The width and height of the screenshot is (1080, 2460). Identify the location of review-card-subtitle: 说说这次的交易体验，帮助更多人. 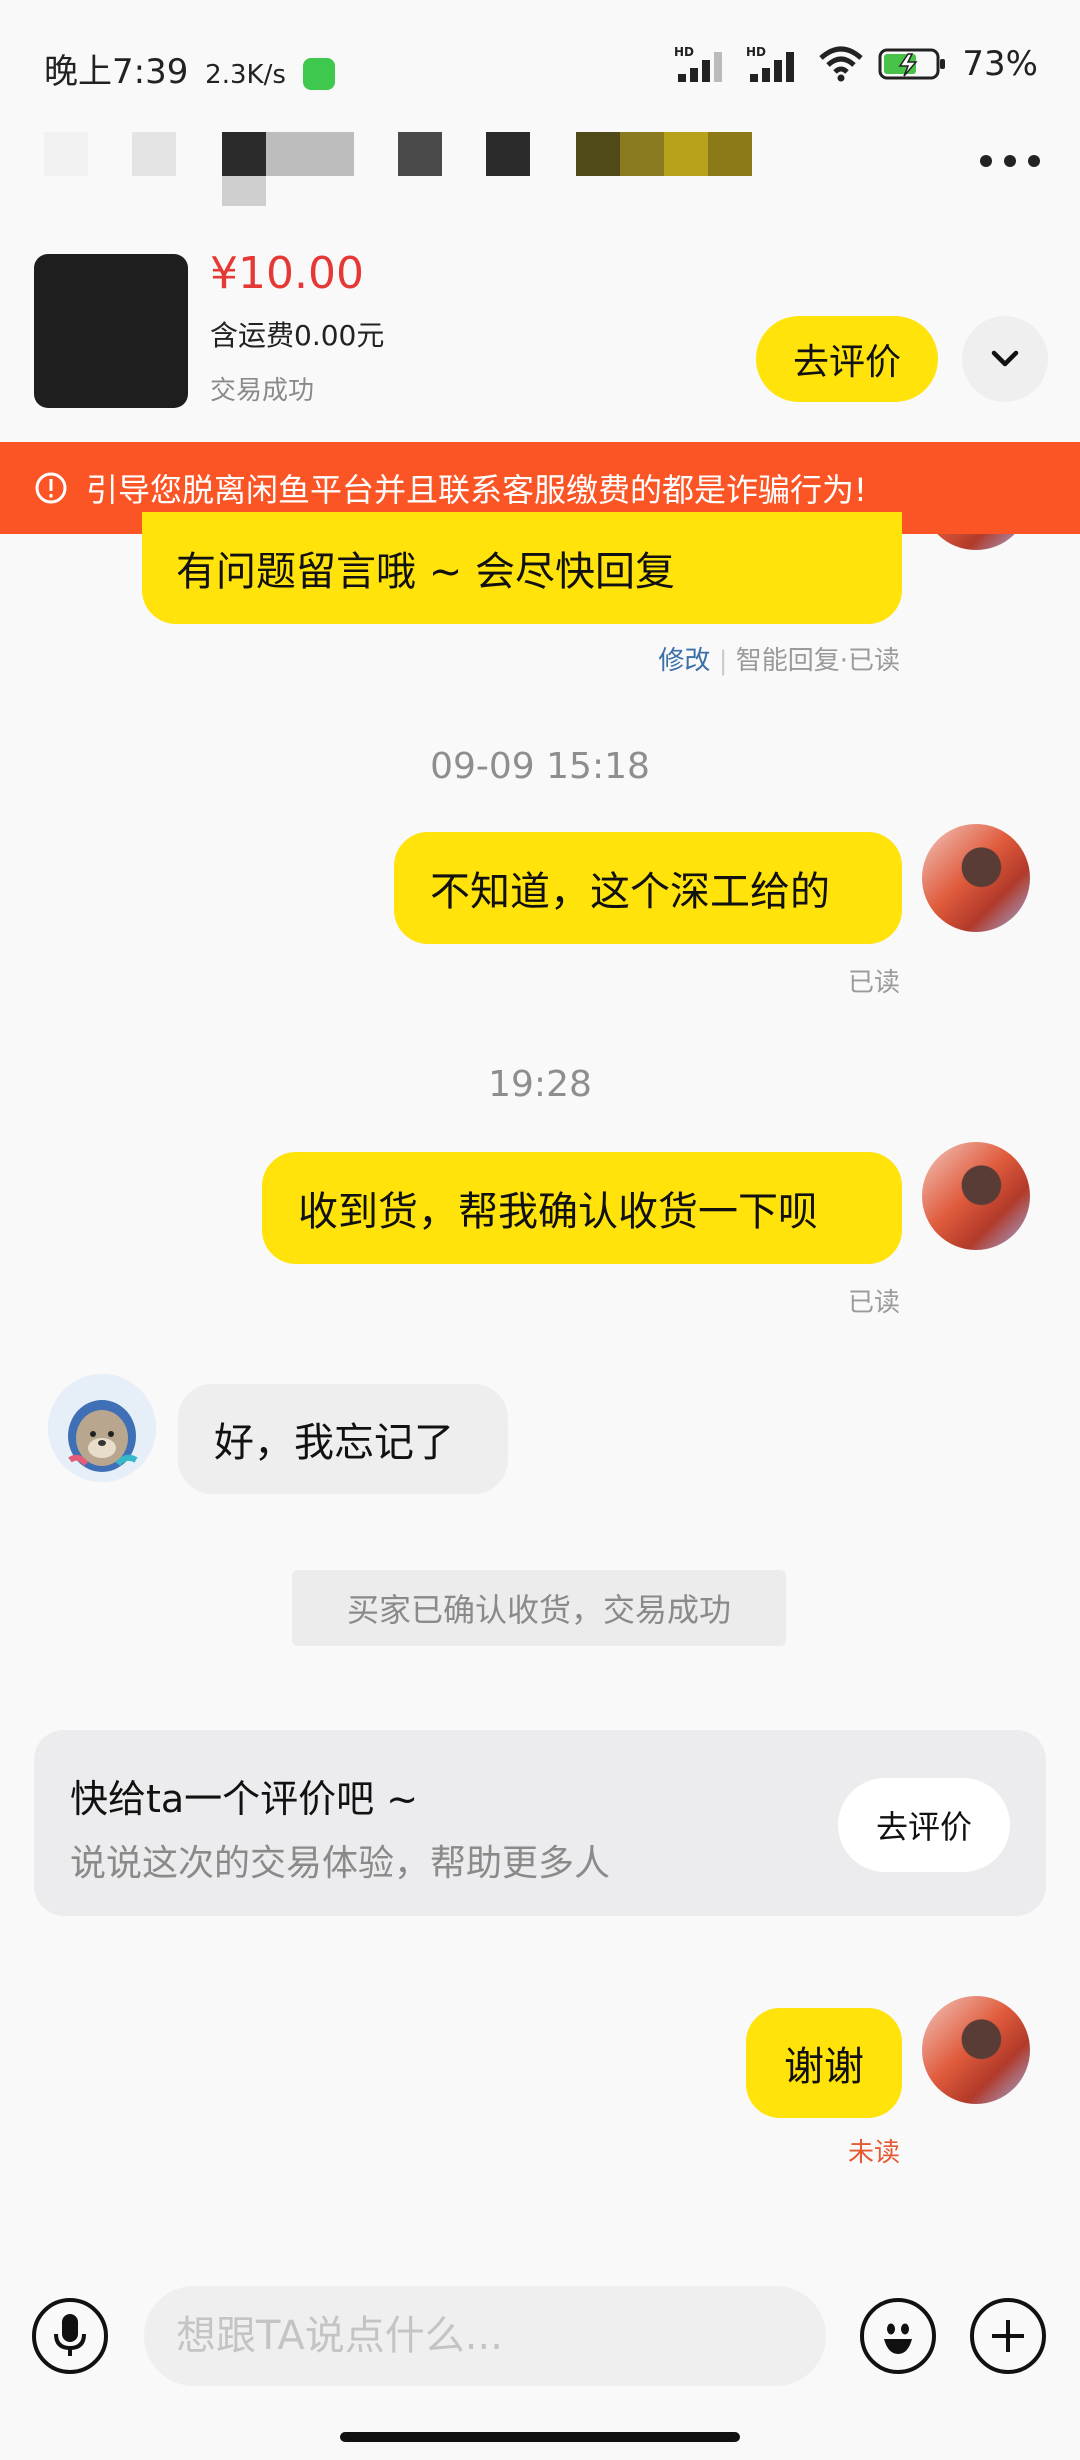
(340, 1863).